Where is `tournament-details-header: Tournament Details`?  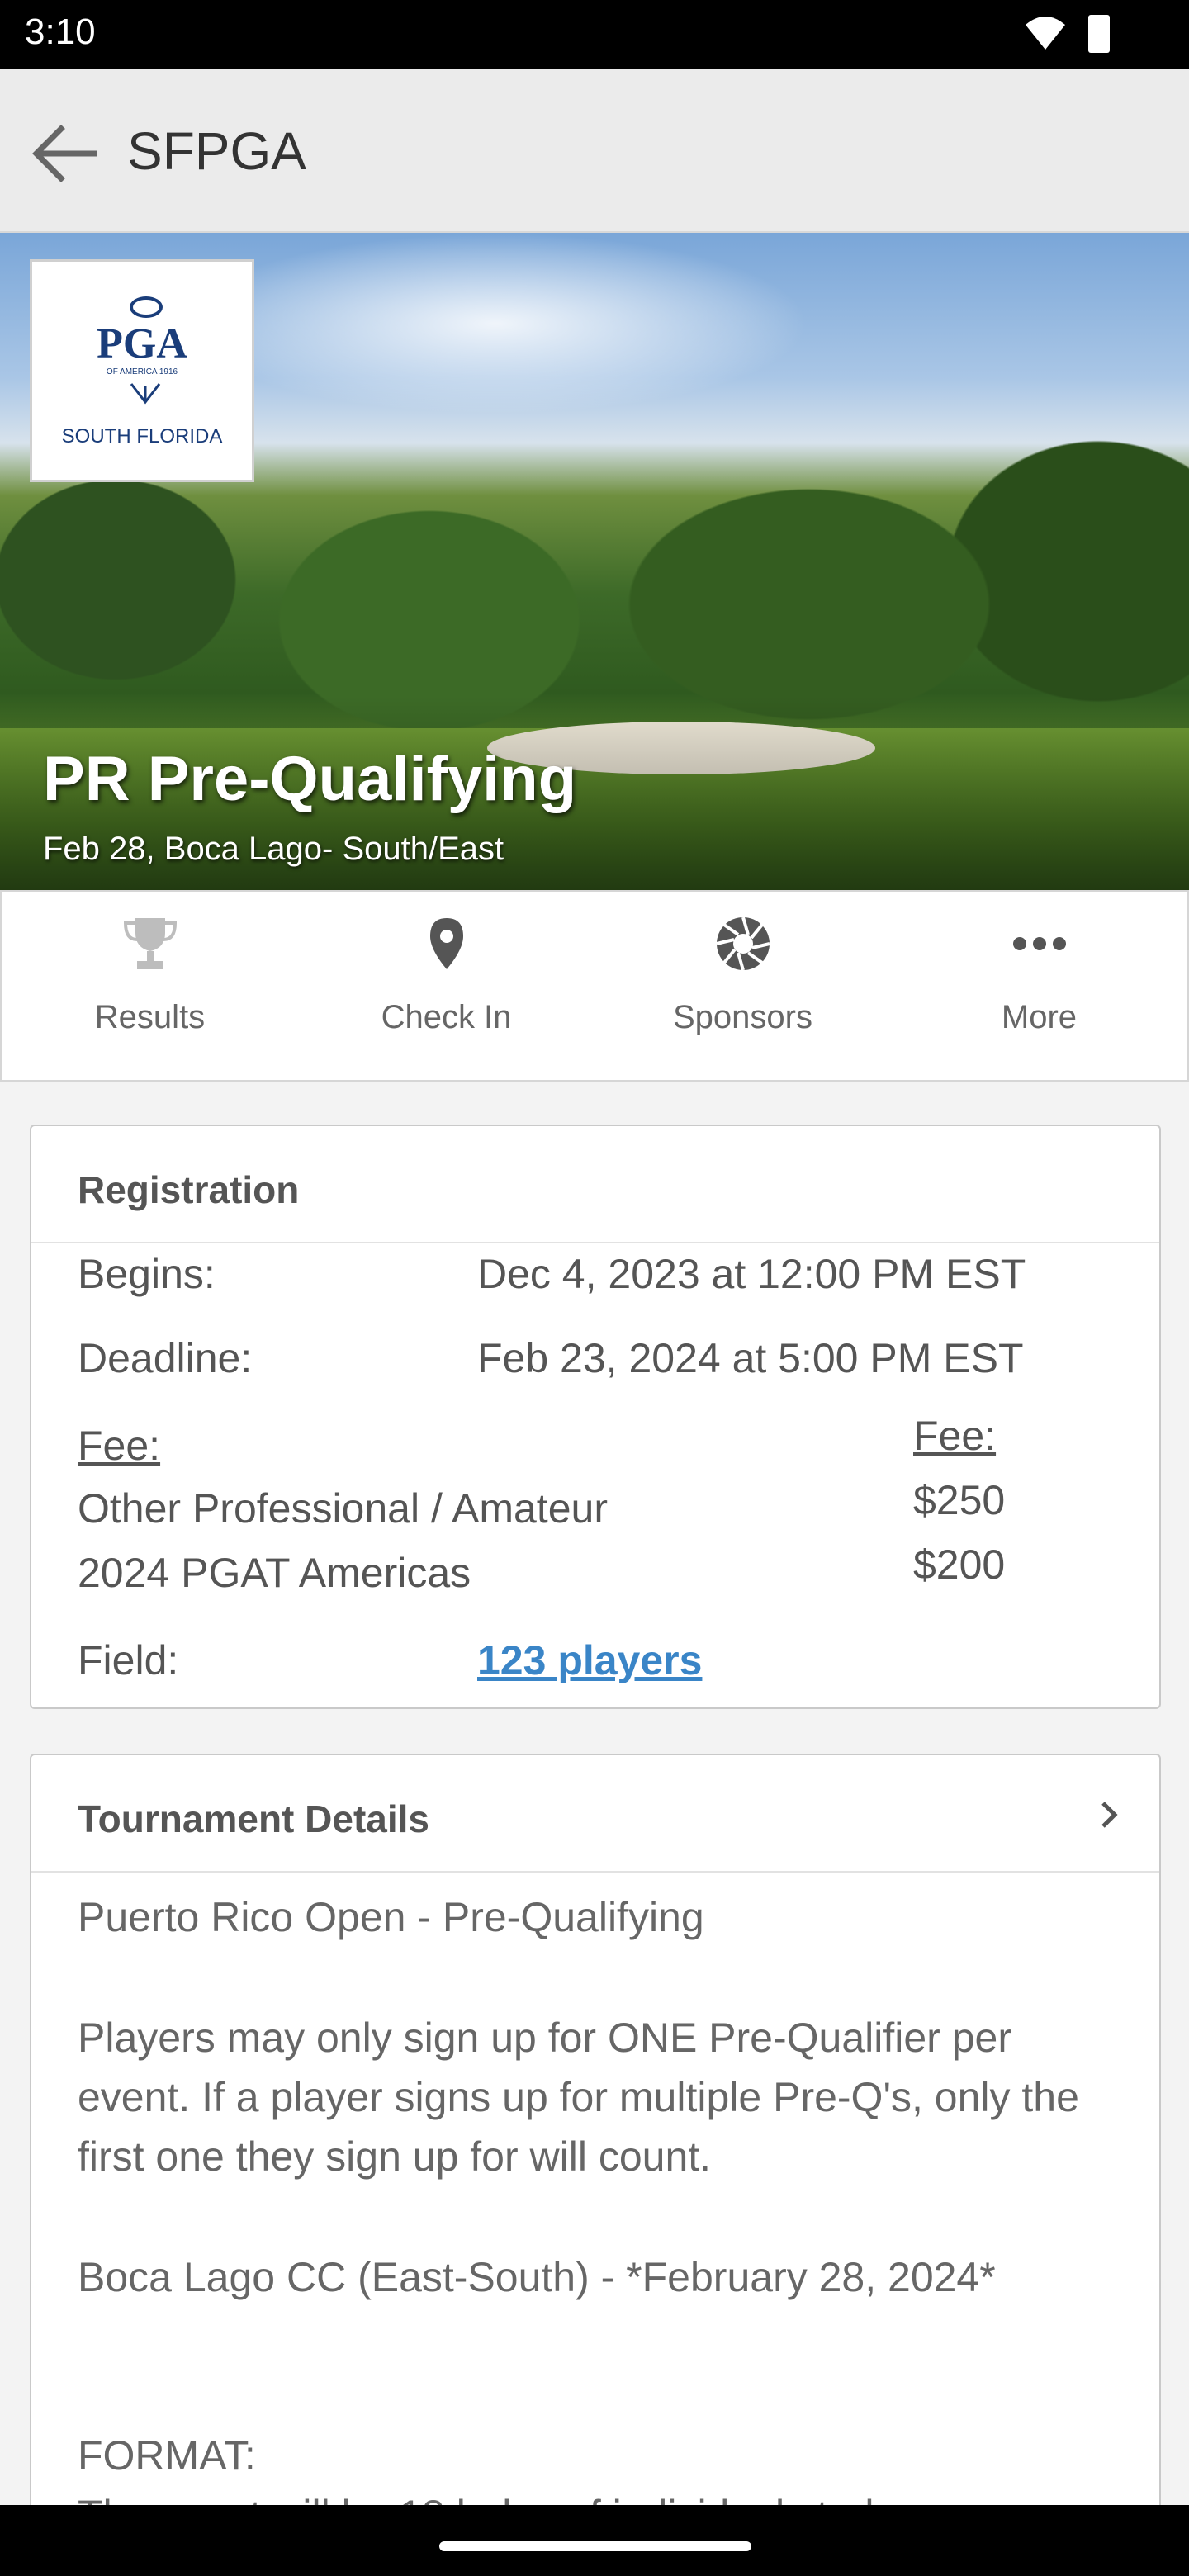 tournament-details-header: Tournament Details is located at coordinates (595, 1814).